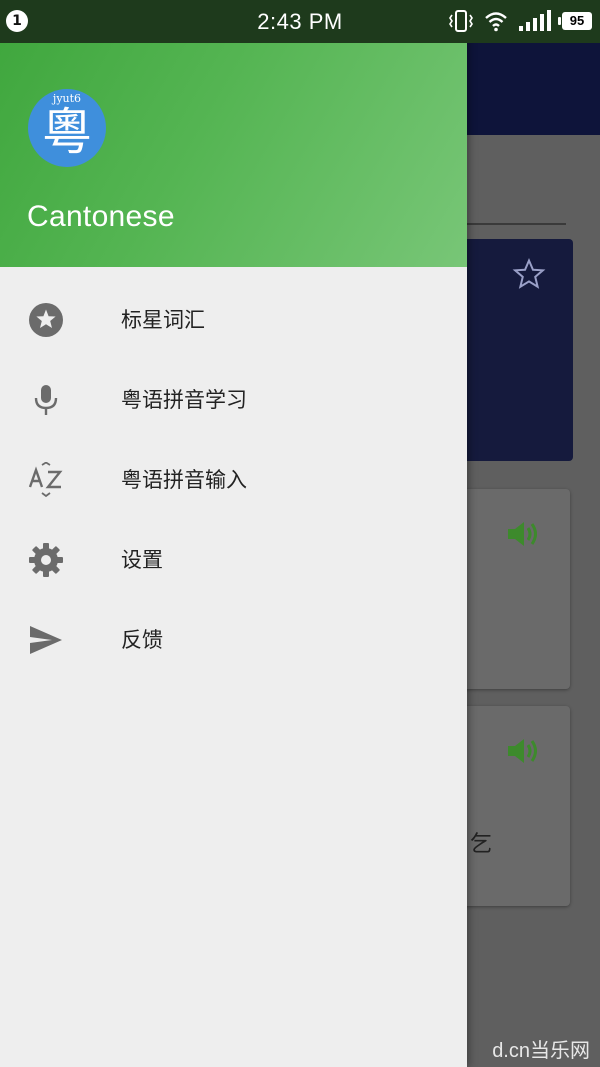 This screenshot has width=600, height=1067. I want to click on vibrate-icon, so click(461, 21).